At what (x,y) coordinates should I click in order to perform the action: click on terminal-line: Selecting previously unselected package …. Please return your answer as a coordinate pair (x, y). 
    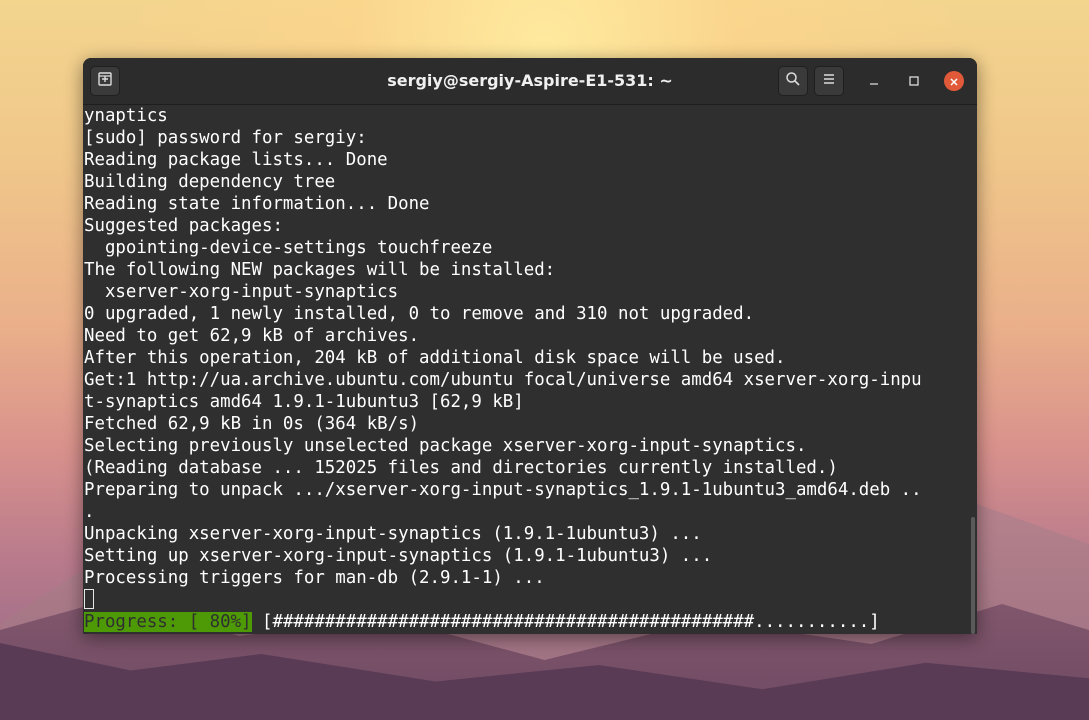
    Looking at the image, I should click on (445, 446).